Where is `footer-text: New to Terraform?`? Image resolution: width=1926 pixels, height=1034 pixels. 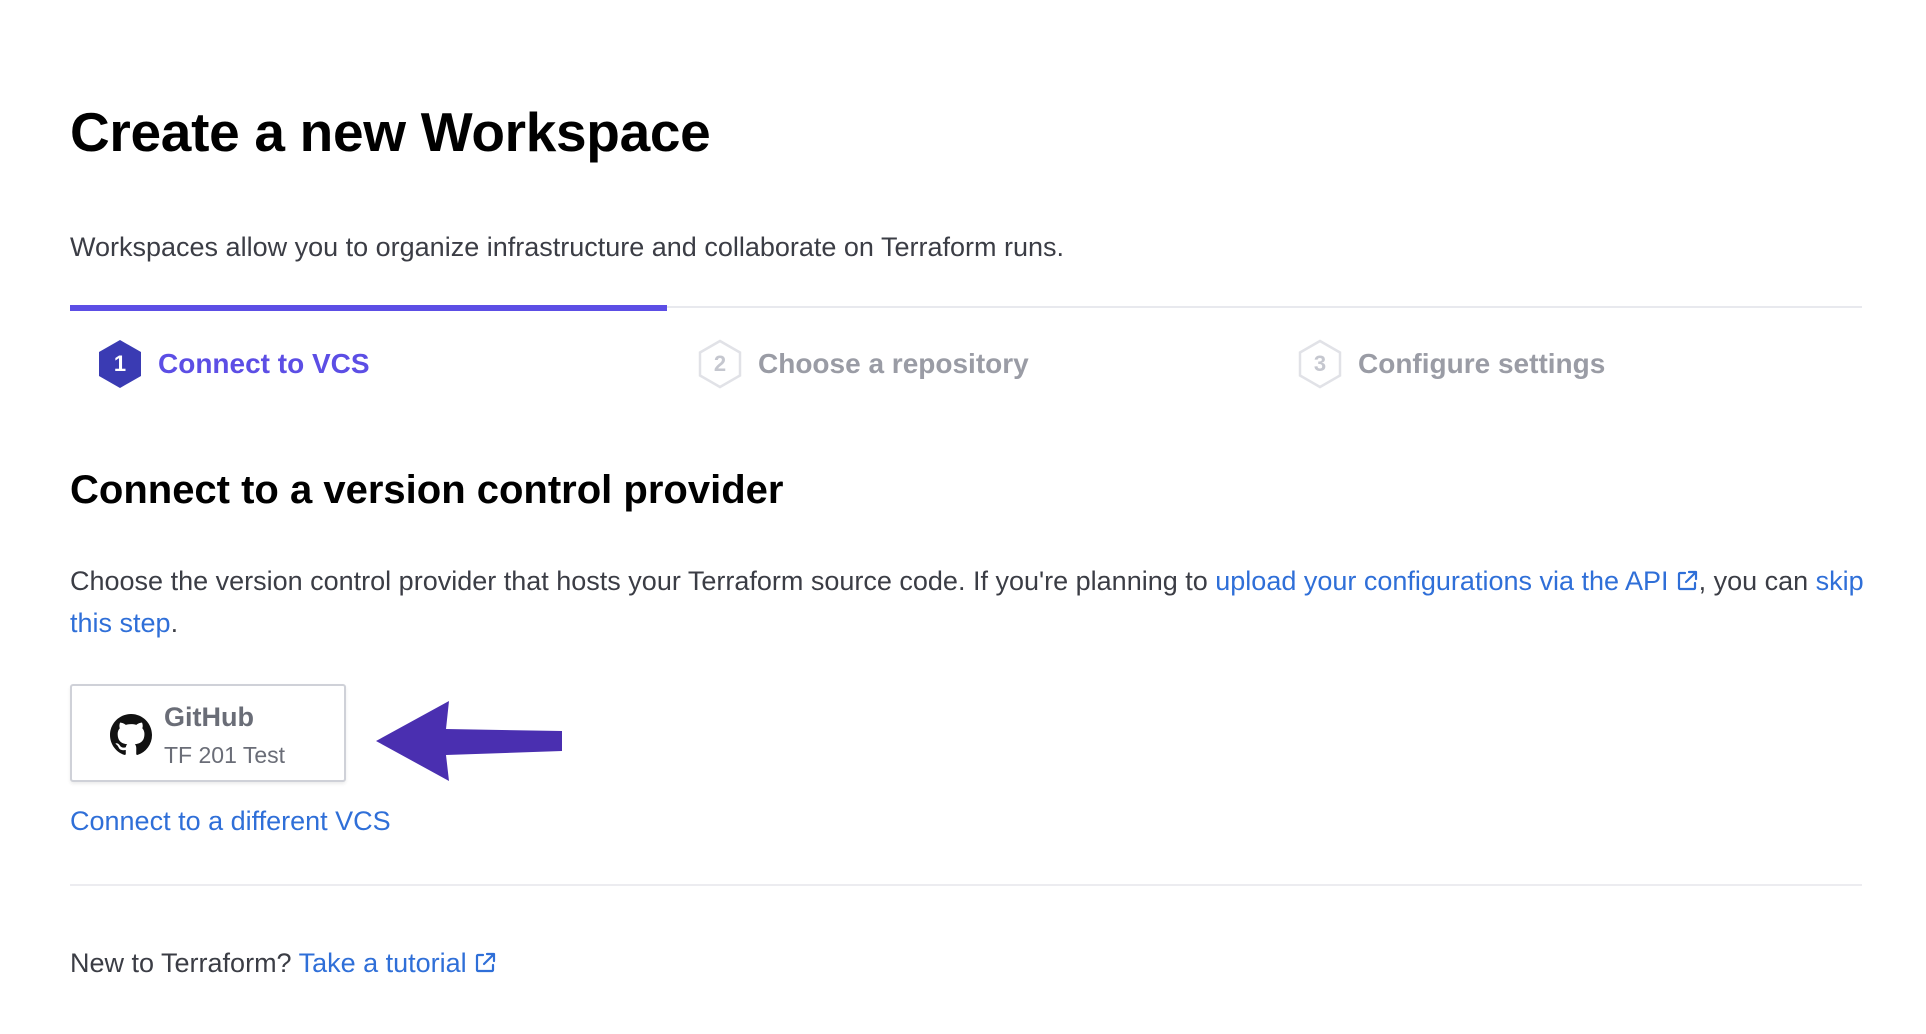 footer-text: New to Terraform? is located at coordinates (184, 963).